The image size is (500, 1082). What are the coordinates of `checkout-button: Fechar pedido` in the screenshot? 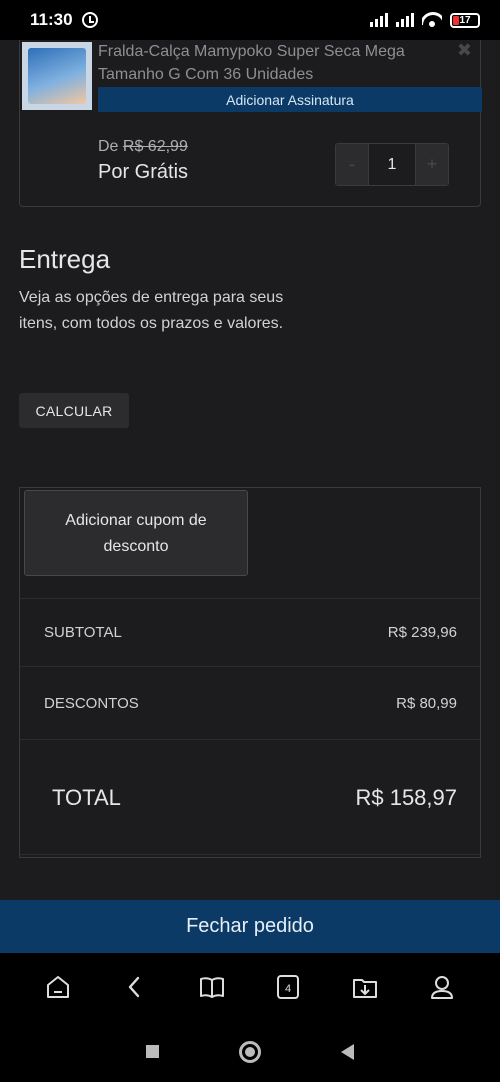 It's located at (250, 926).